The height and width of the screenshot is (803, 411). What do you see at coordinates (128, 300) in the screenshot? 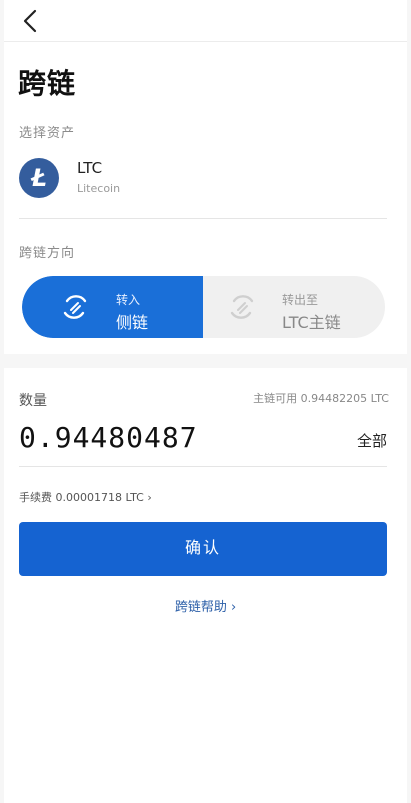
I see `direction-left-small: 转入` at bounding box center [128, 300].